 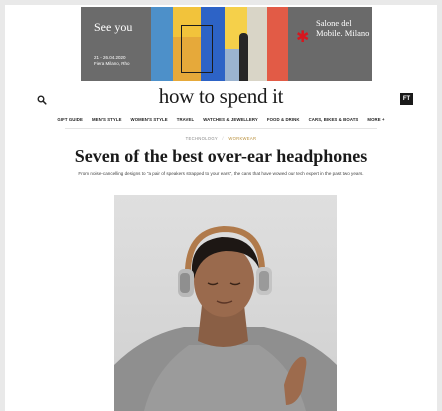 I want to click on ad-artwork, so click(x=219, y=44).